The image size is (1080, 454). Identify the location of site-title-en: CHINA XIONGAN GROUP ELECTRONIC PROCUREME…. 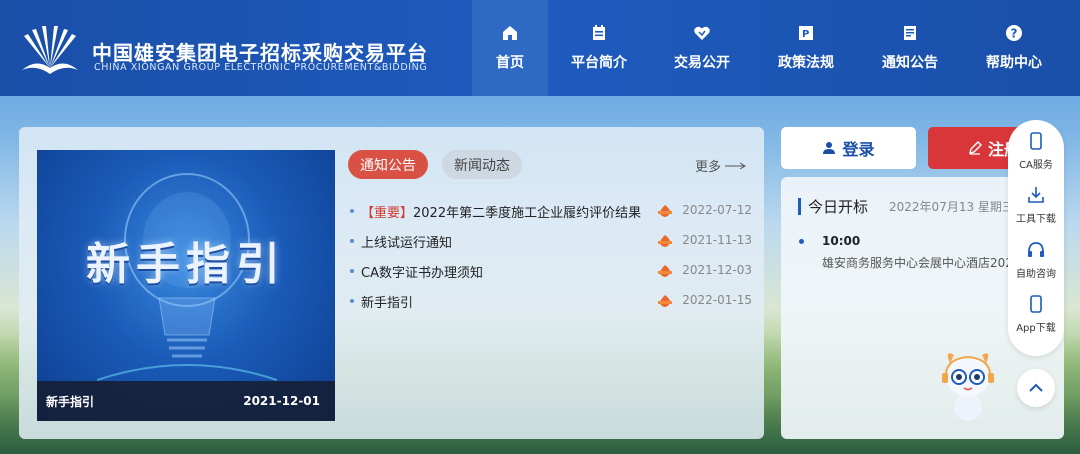
(261, 67).